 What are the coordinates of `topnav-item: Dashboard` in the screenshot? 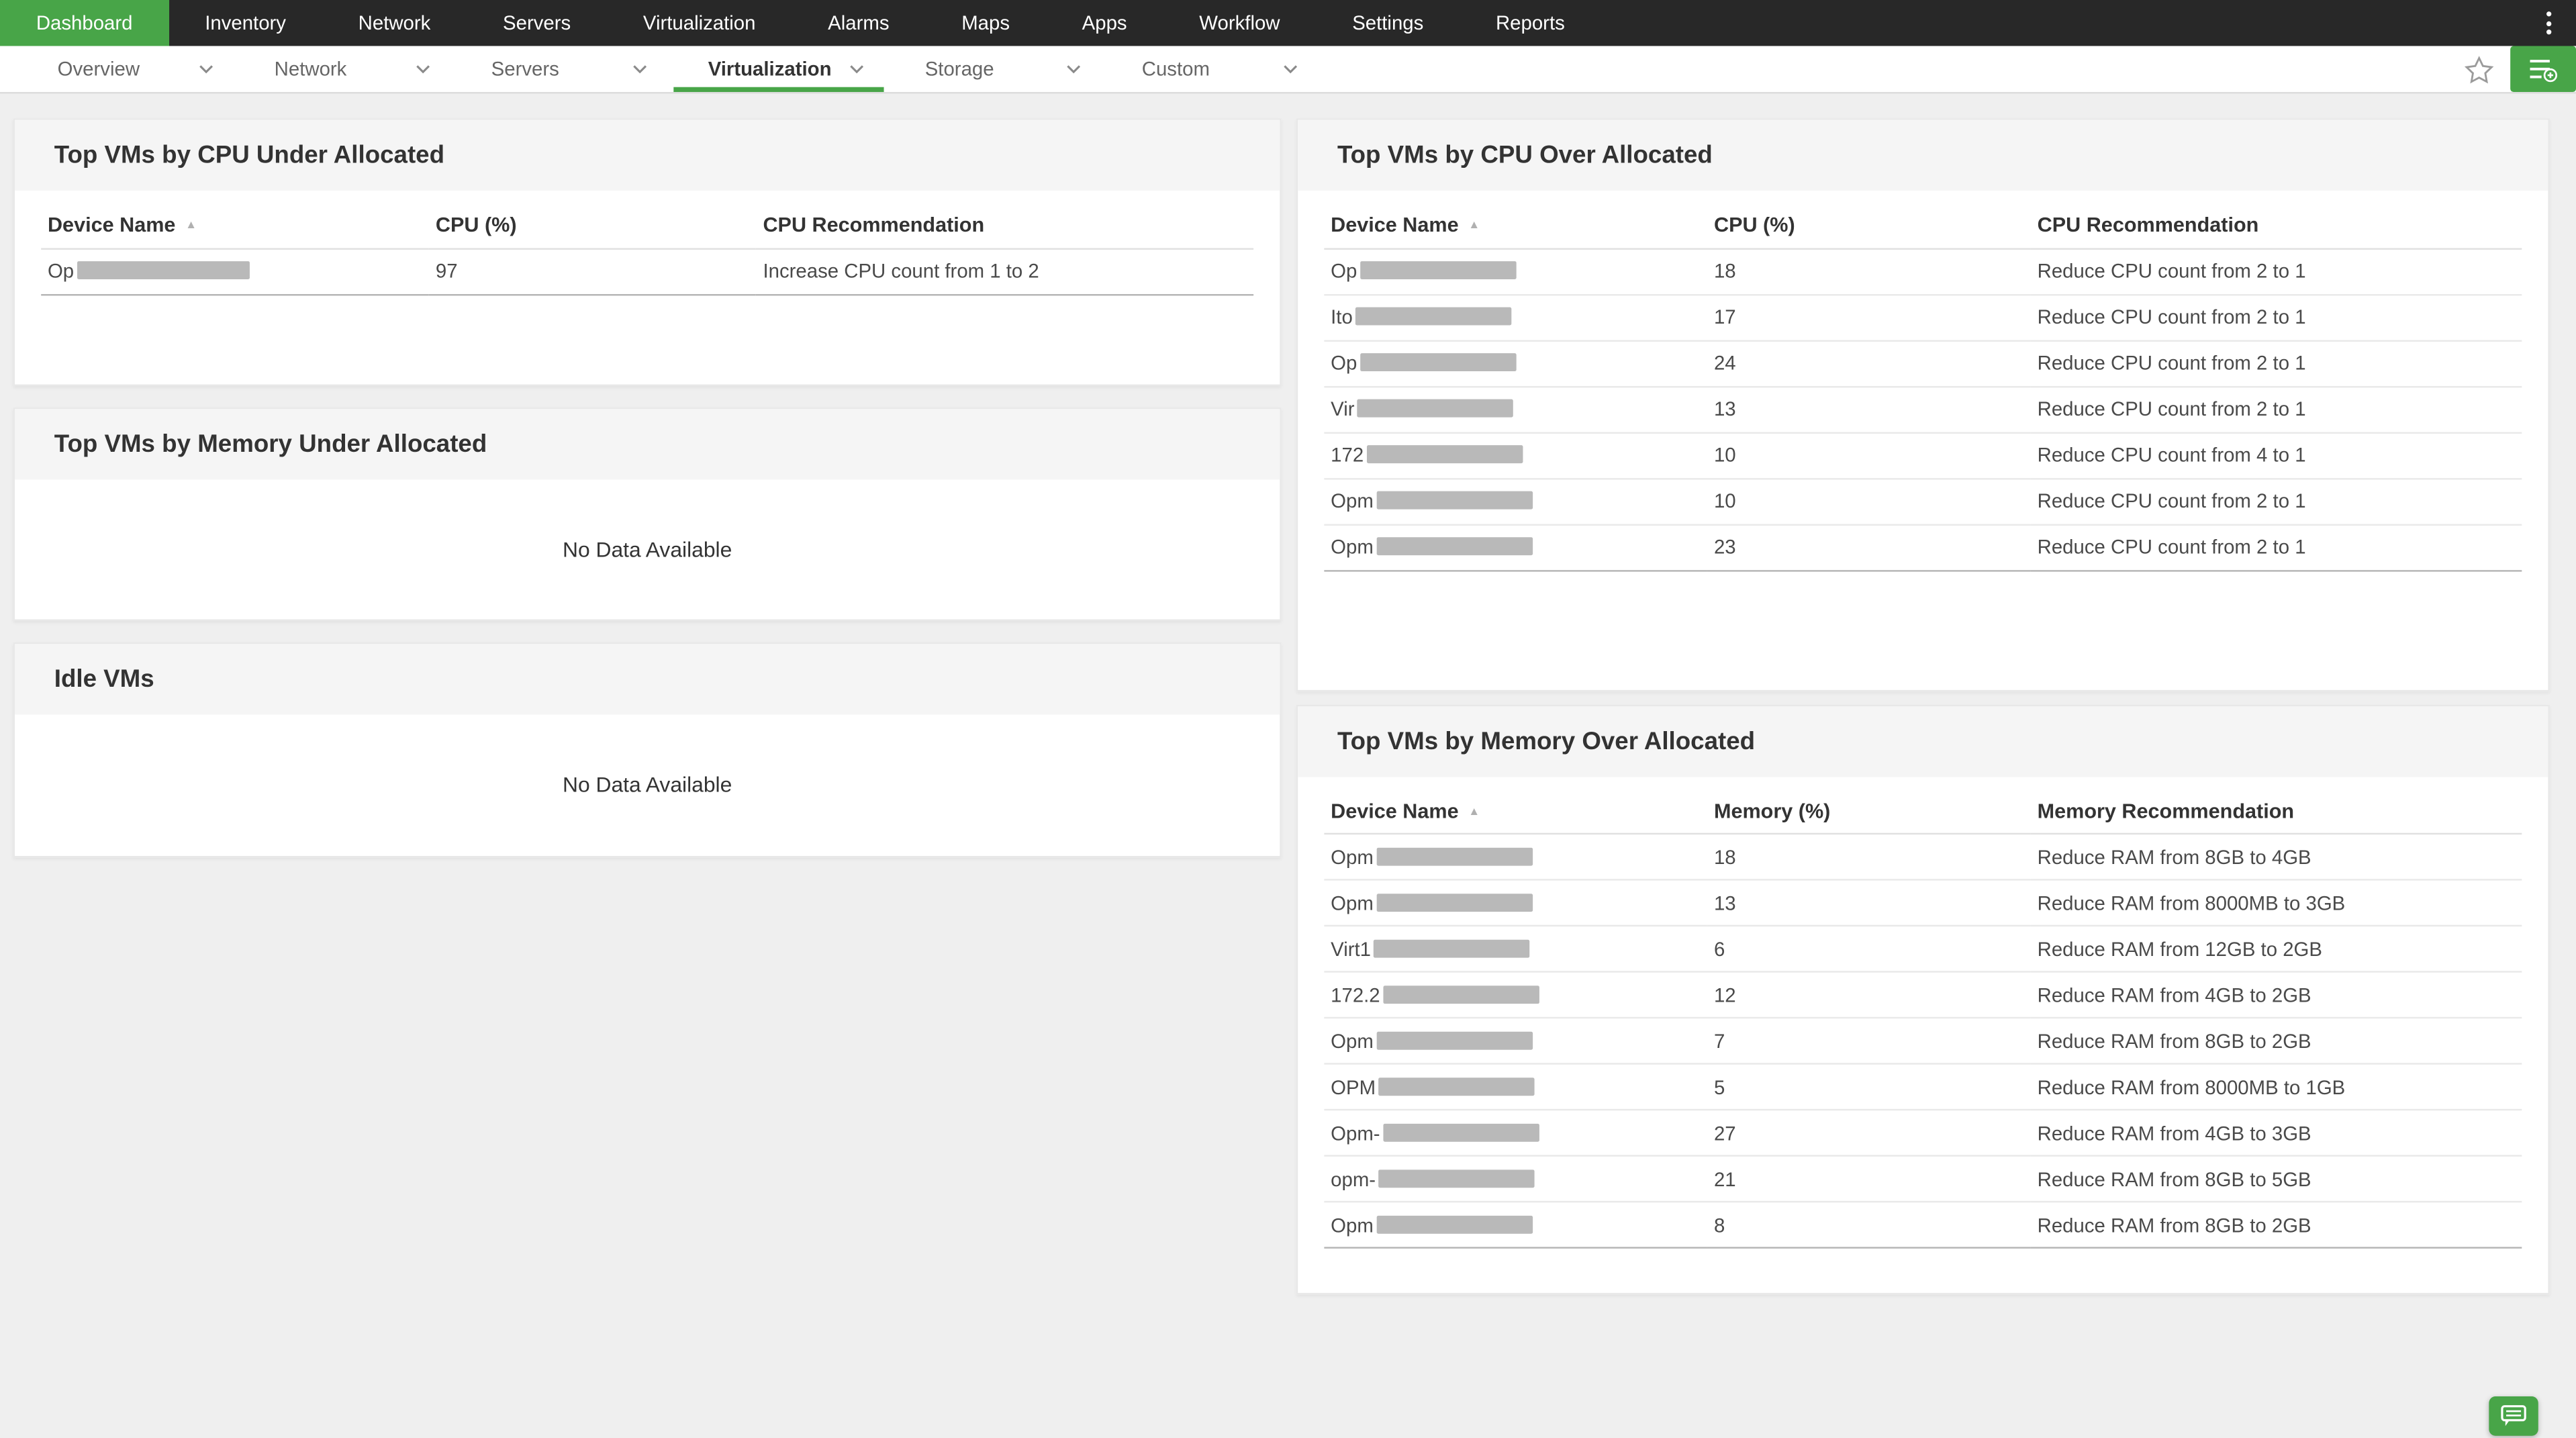 It's located at (84, 23).